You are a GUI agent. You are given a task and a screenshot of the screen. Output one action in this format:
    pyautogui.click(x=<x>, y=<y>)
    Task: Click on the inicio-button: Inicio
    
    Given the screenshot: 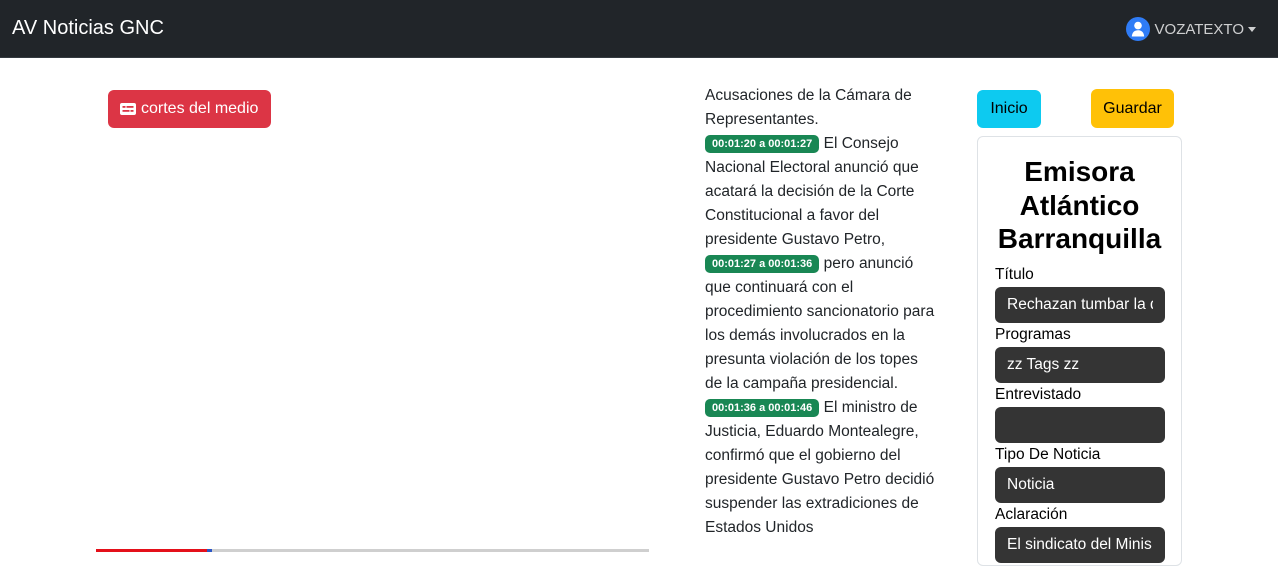 What is the action you would take?
    pyautogui.click(x=1009, y=109)
    